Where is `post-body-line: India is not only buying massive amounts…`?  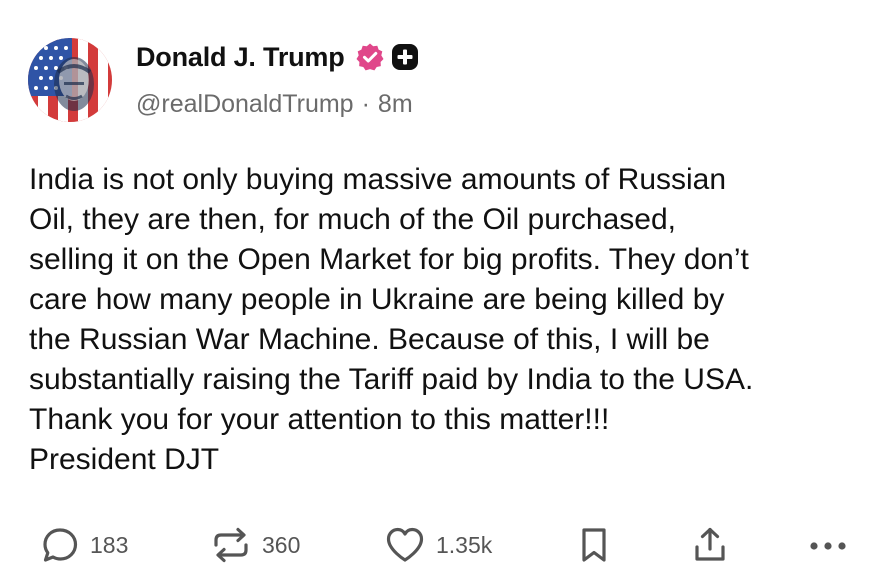 post-body-line: India is not only buying massive amounts… is located at coordinates (378, 179).